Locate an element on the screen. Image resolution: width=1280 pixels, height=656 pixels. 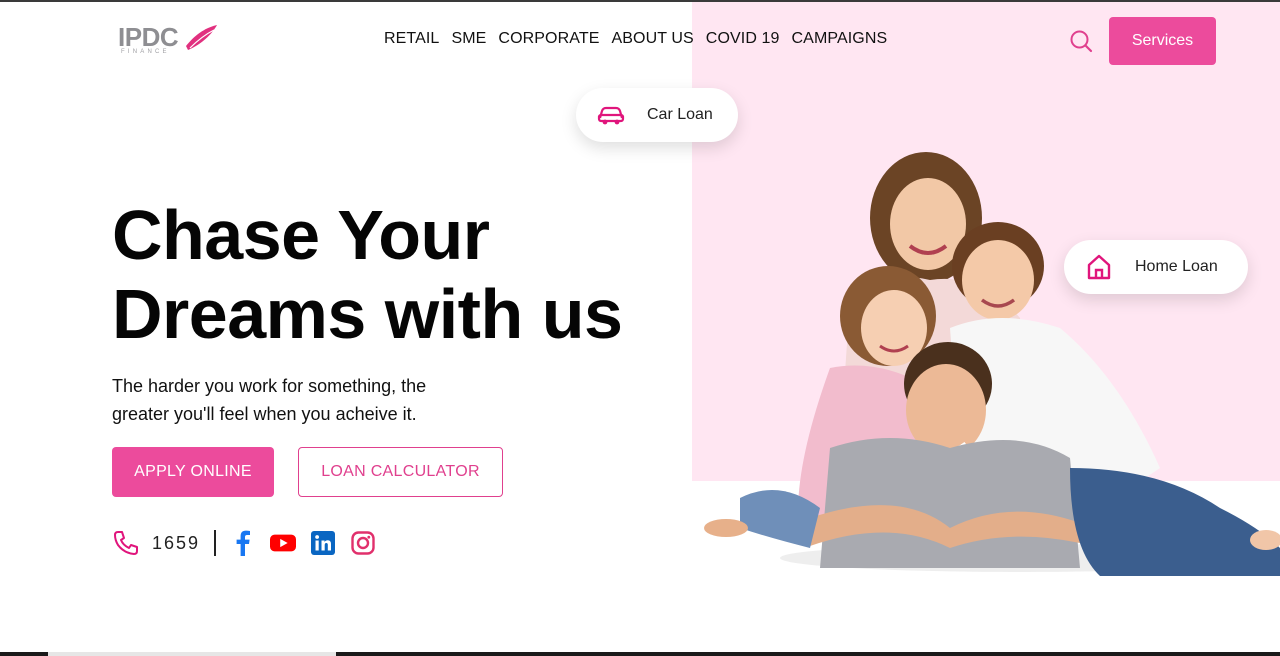
hero-title-line2: Dreams with us is located at coordinates (367, 314).